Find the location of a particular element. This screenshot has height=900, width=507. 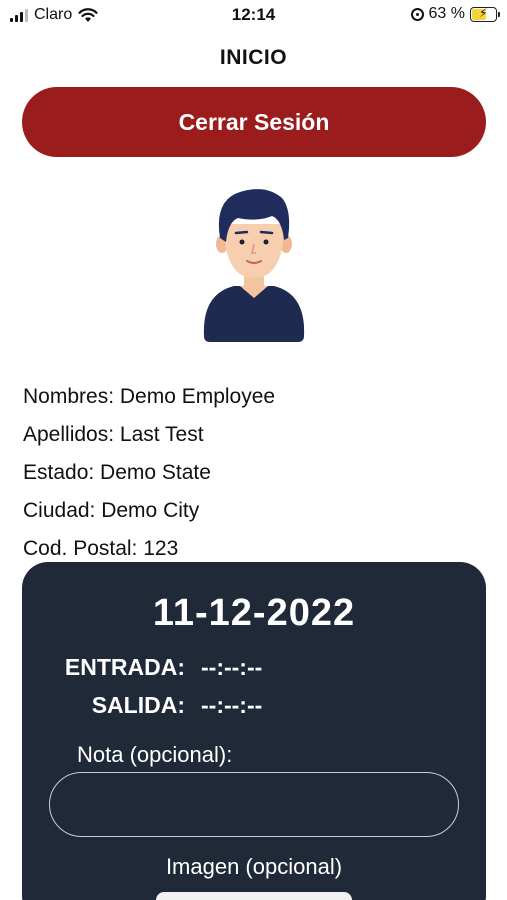

battery-icon: ⚡ is located at coordinates (485, 13).